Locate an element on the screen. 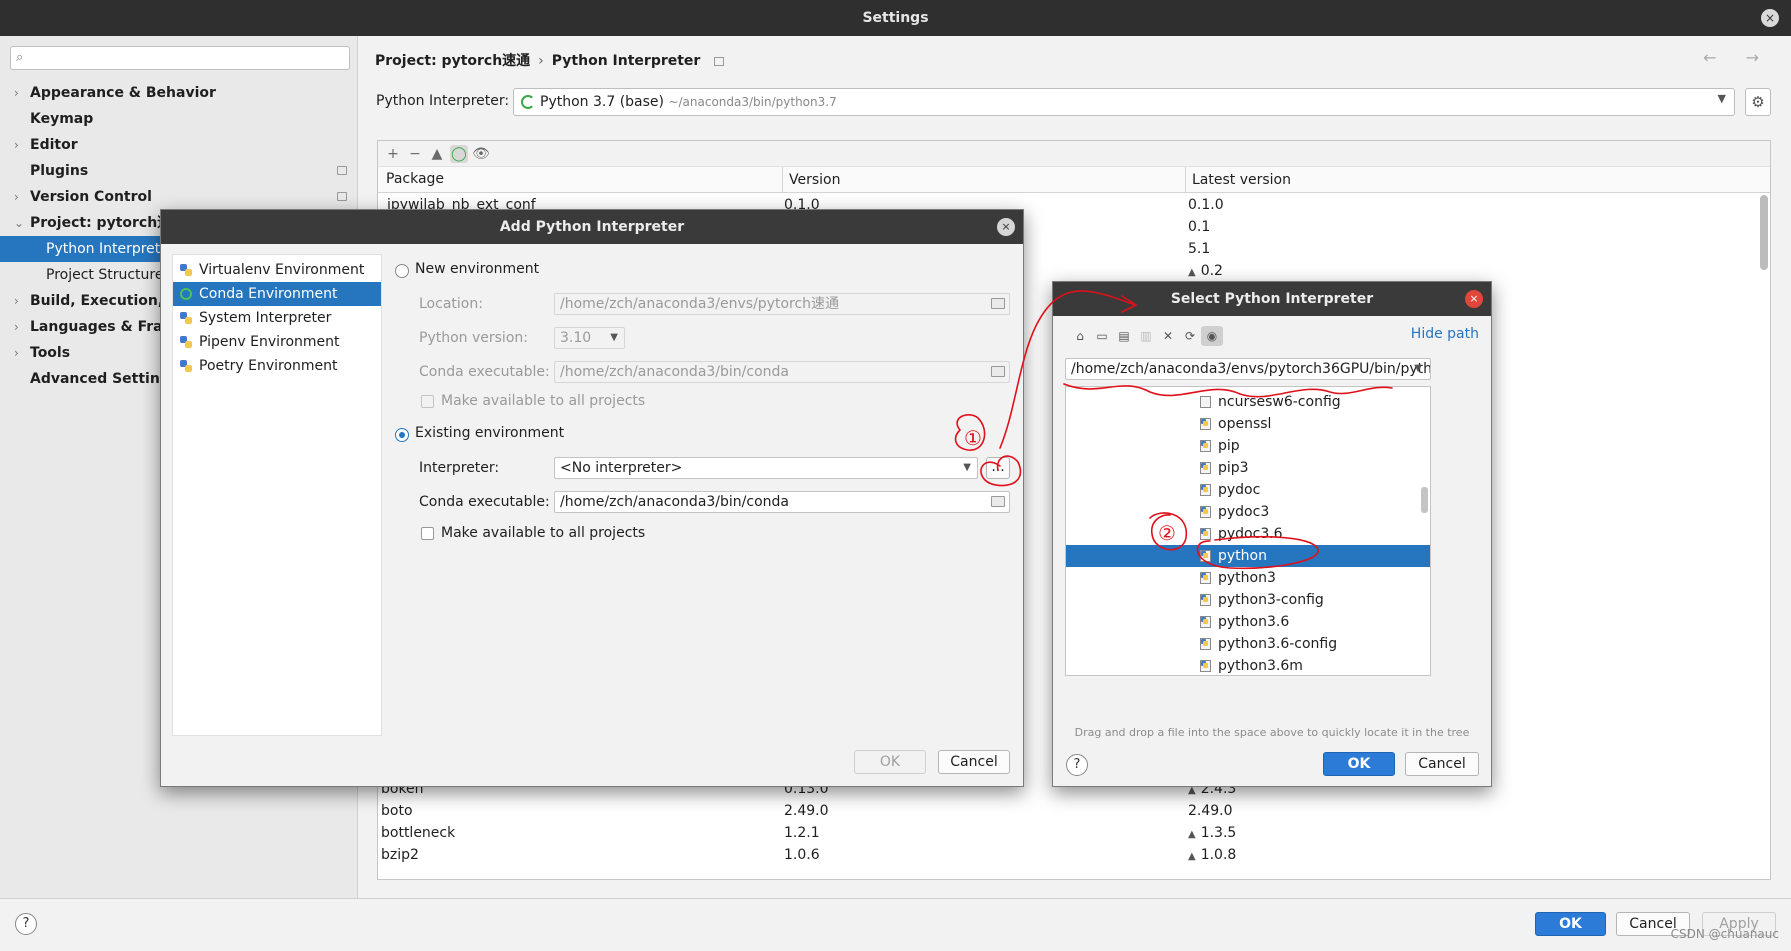 The width and height of the screenshot is (1791, 951). new-environment-radio is located at coordinates (402, 271).